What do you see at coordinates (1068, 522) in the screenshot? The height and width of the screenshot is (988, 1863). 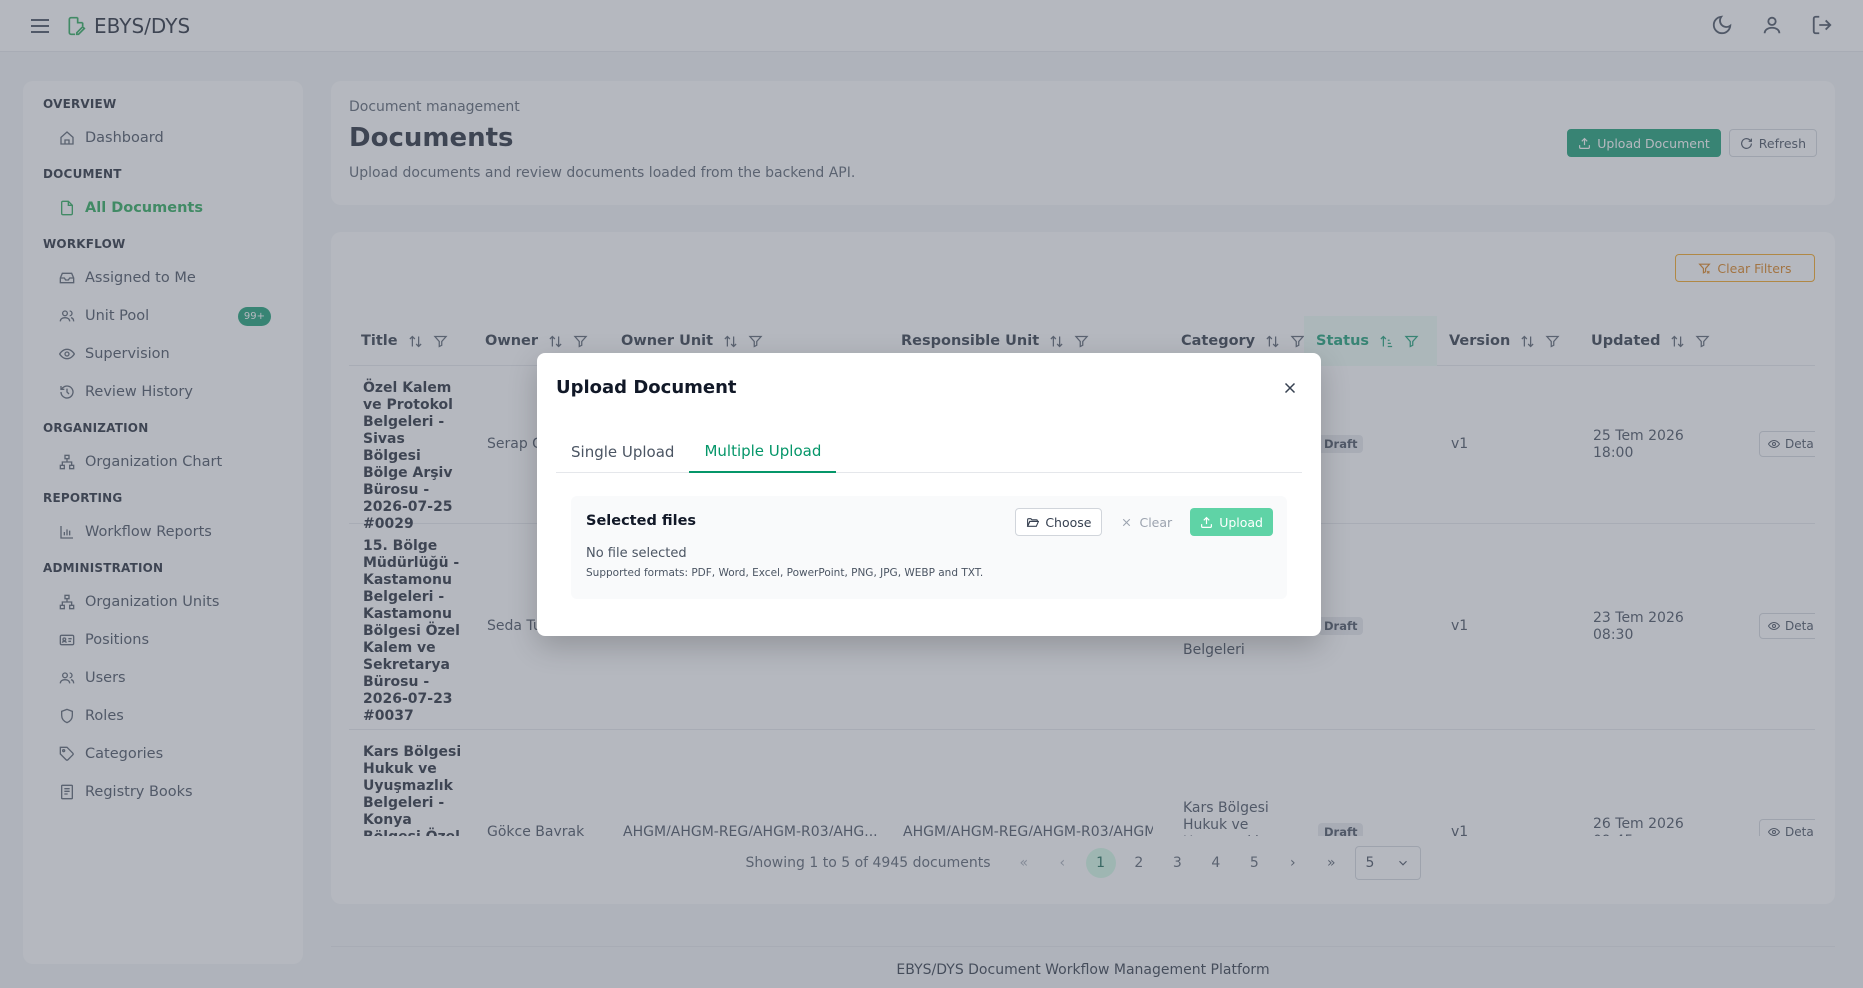 I see `choose-label: Choose` at bounding box center [1068, 522].